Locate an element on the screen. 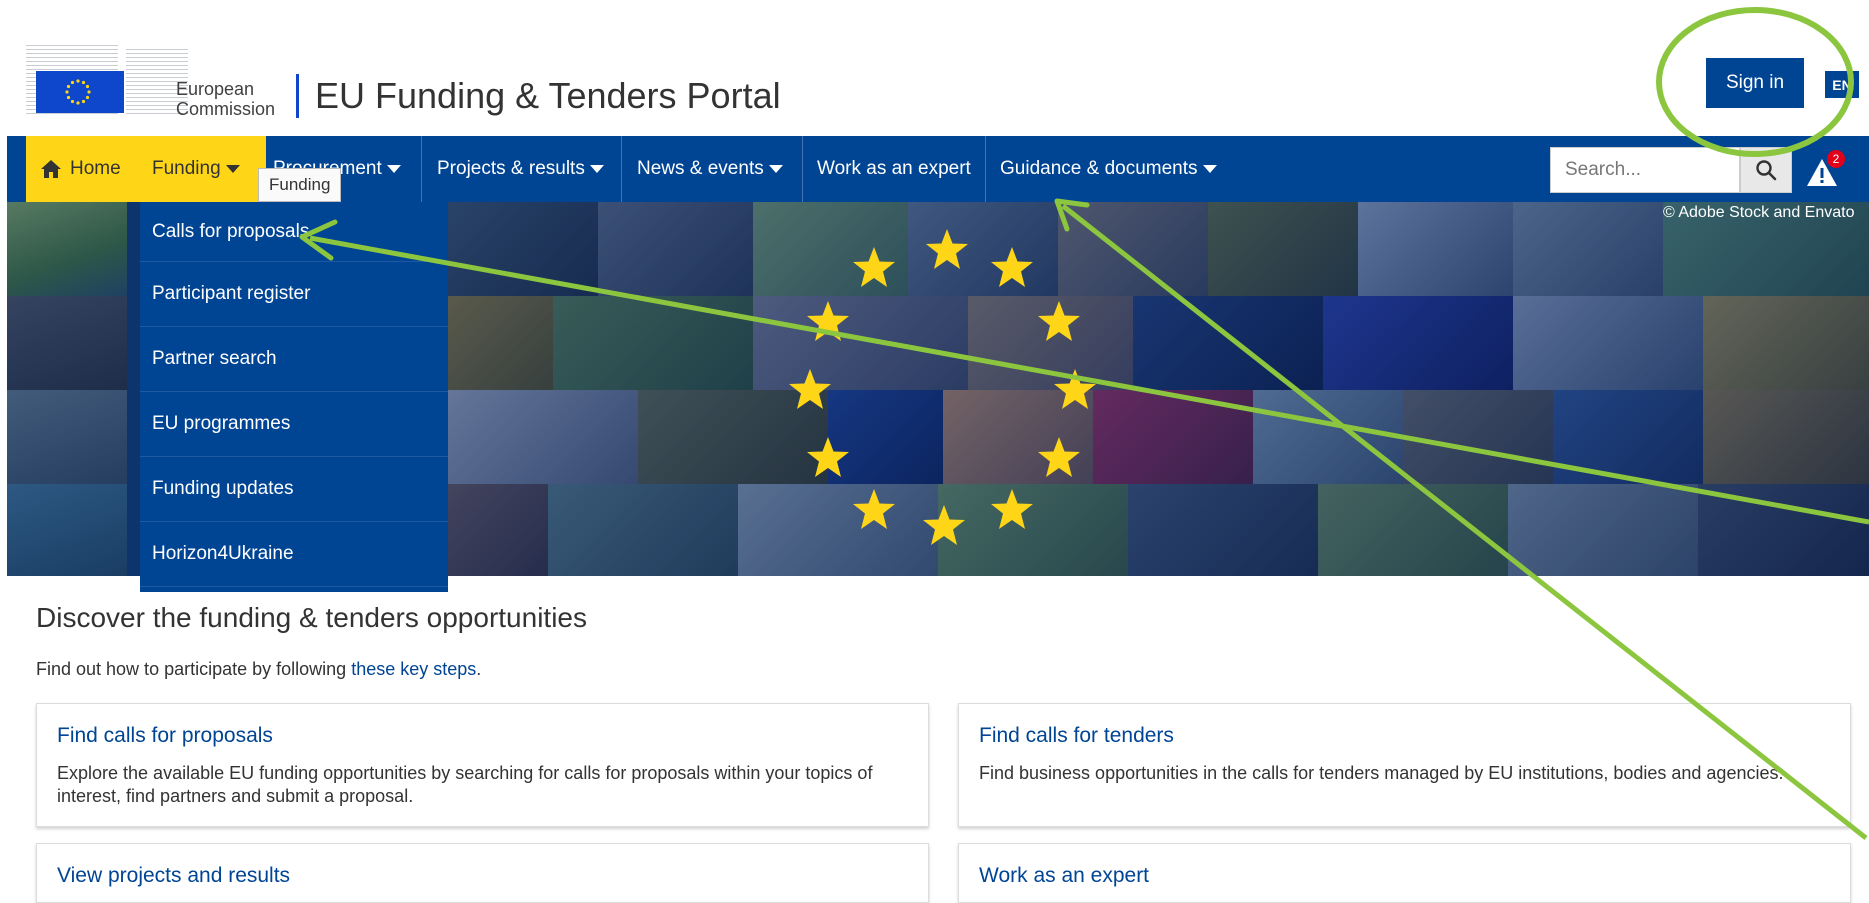  eu-stars-icon is located at coordinates (78, 92).